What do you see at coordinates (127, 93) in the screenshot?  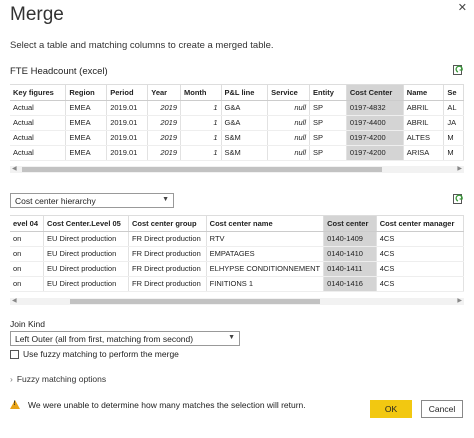 I see `column-header: Period` at bounding box center [127, 93].